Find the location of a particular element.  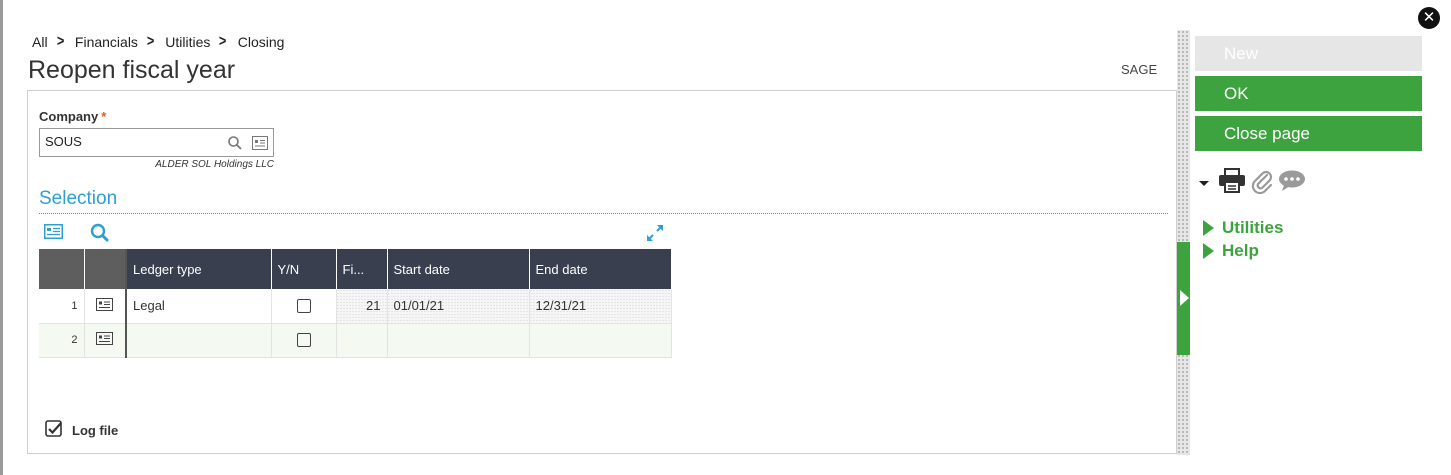

attachment-icon is located at coordinates (1262, 183).